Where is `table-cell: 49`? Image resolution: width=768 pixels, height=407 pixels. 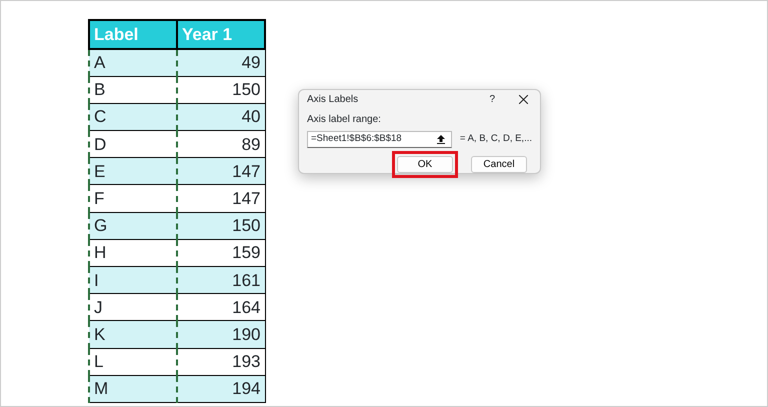
table-cell: 49 is located at coordinates (221, 62).